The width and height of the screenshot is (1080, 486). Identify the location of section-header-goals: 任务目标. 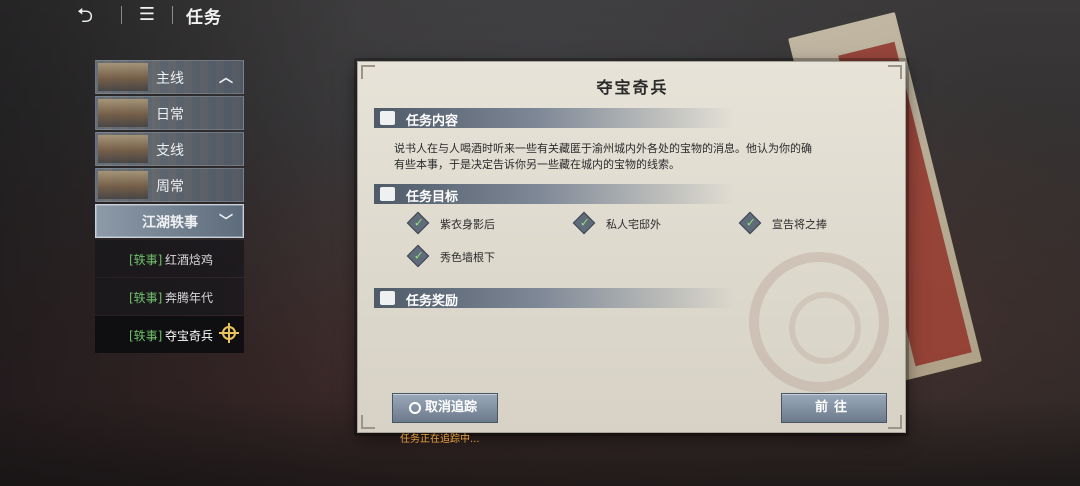
(554, 194).